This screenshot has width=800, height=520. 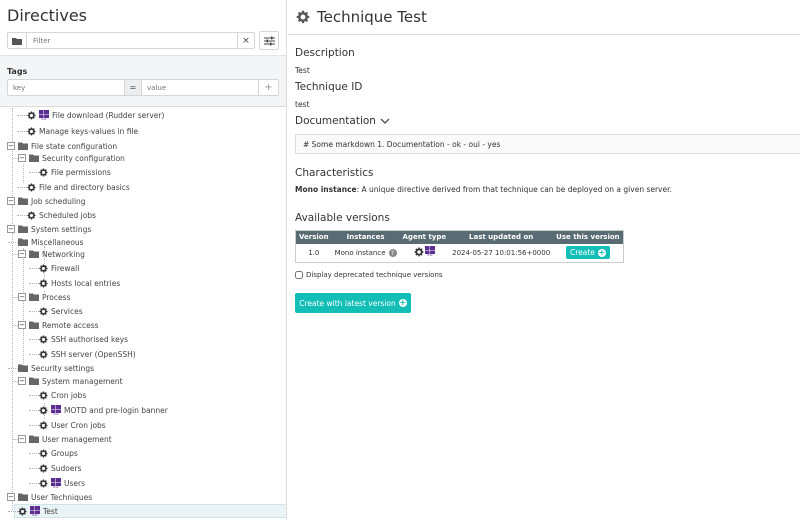 I want to click on tree-item-label: SSH authorised keys, so click(x=90, y=339).